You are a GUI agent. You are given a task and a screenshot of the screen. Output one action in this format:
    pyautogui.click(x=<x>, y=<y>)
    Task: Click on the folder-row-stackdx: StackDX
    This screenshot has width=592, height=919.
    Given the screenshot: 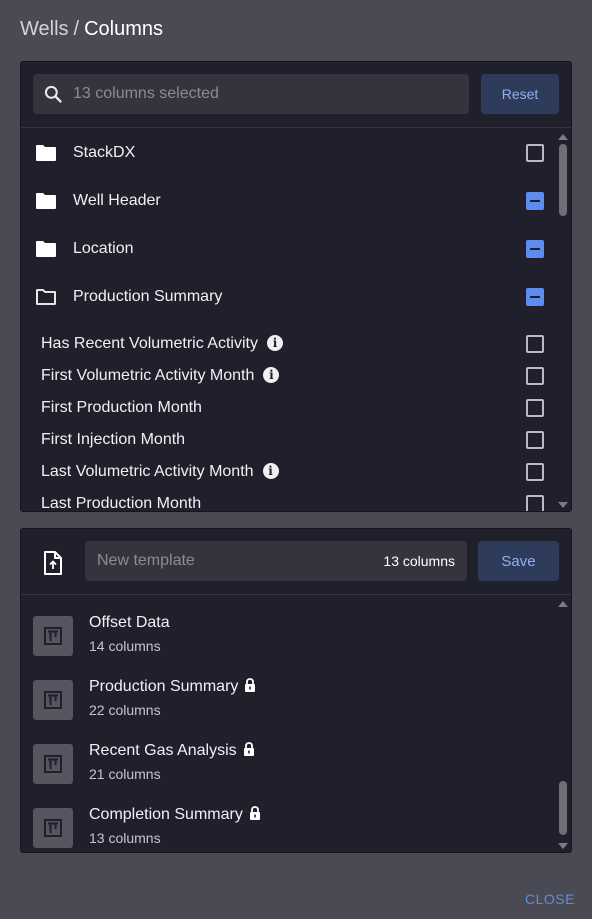 What is the action you would take?
    pyautogui.click(x=289, y=153)
    